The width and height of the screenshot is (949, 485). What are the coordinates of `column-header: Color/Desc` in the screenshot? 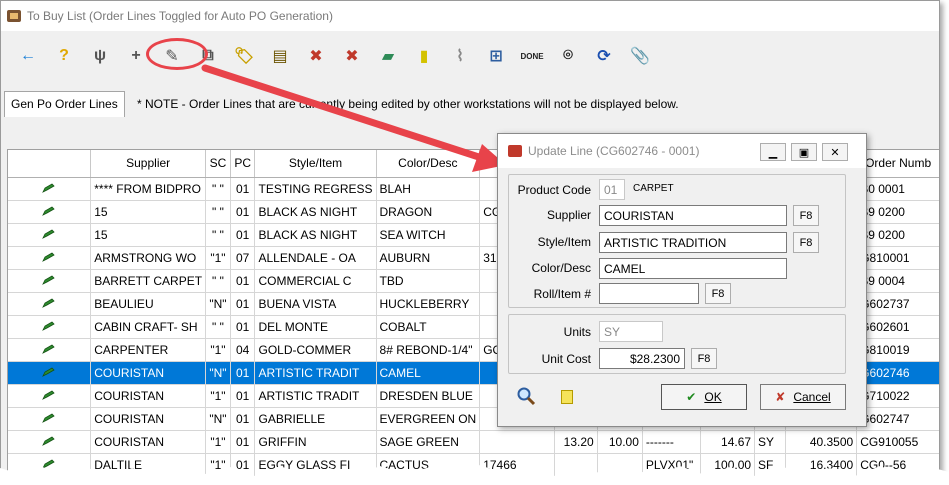 It's located at (428, 164).